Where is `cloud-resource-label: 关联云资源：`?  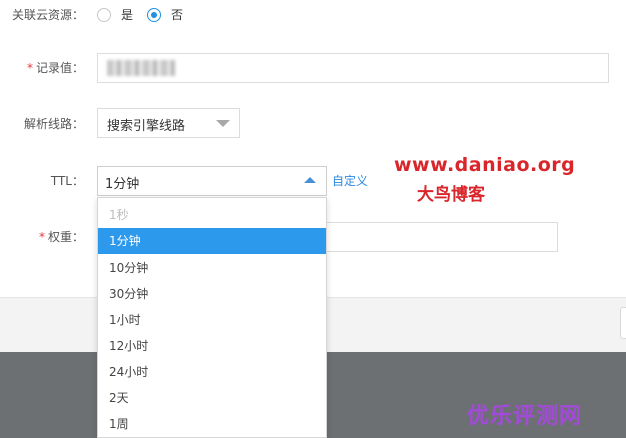 cloud-resource-label: 关联云资源： is located at coordinates (47, 15).